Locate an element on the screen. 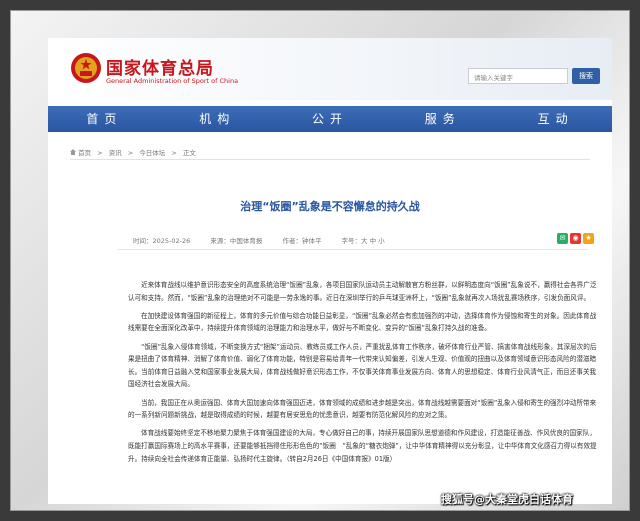  article-author: 作者：钟体平 is located at coordinates (302, 241).